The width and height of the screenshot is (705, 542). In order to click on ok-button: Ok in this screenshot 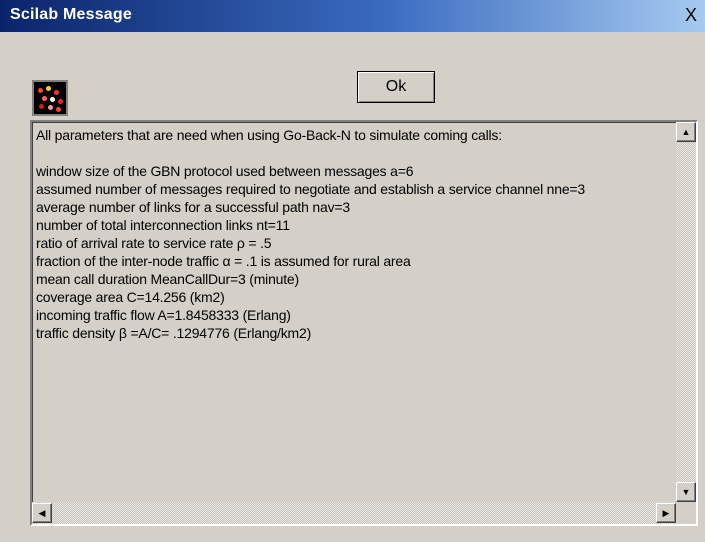, I will do `click(396, 87)`.